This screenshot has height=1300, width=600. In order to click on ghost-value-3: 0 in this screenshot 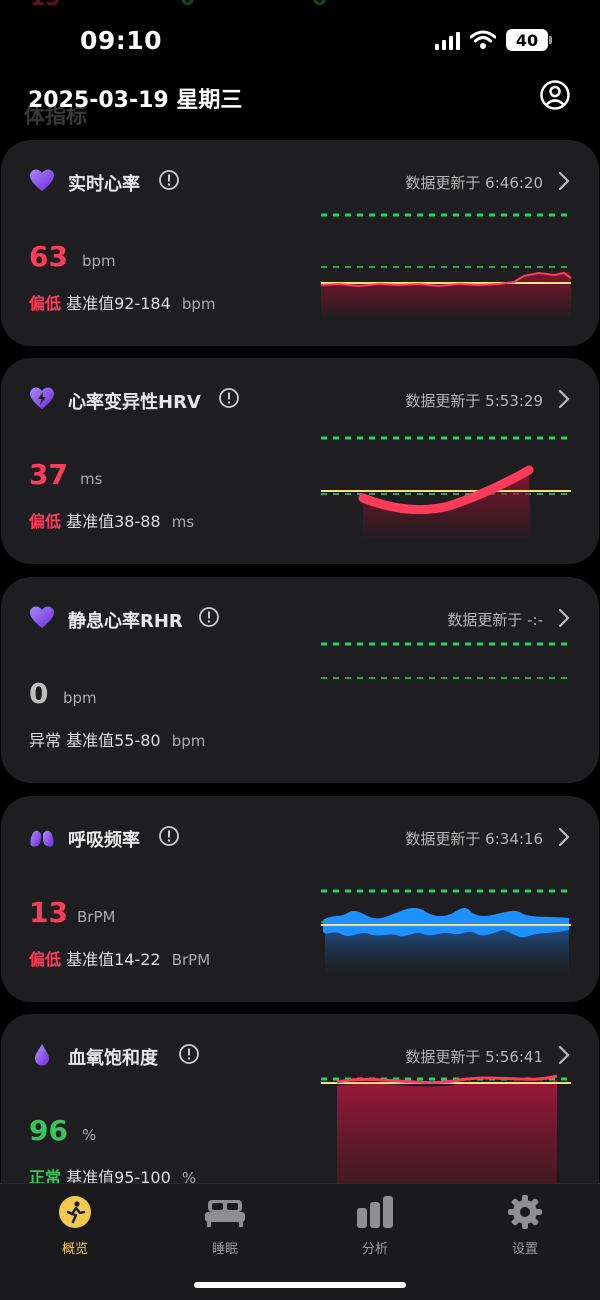, I will do `click(319, 5)`.